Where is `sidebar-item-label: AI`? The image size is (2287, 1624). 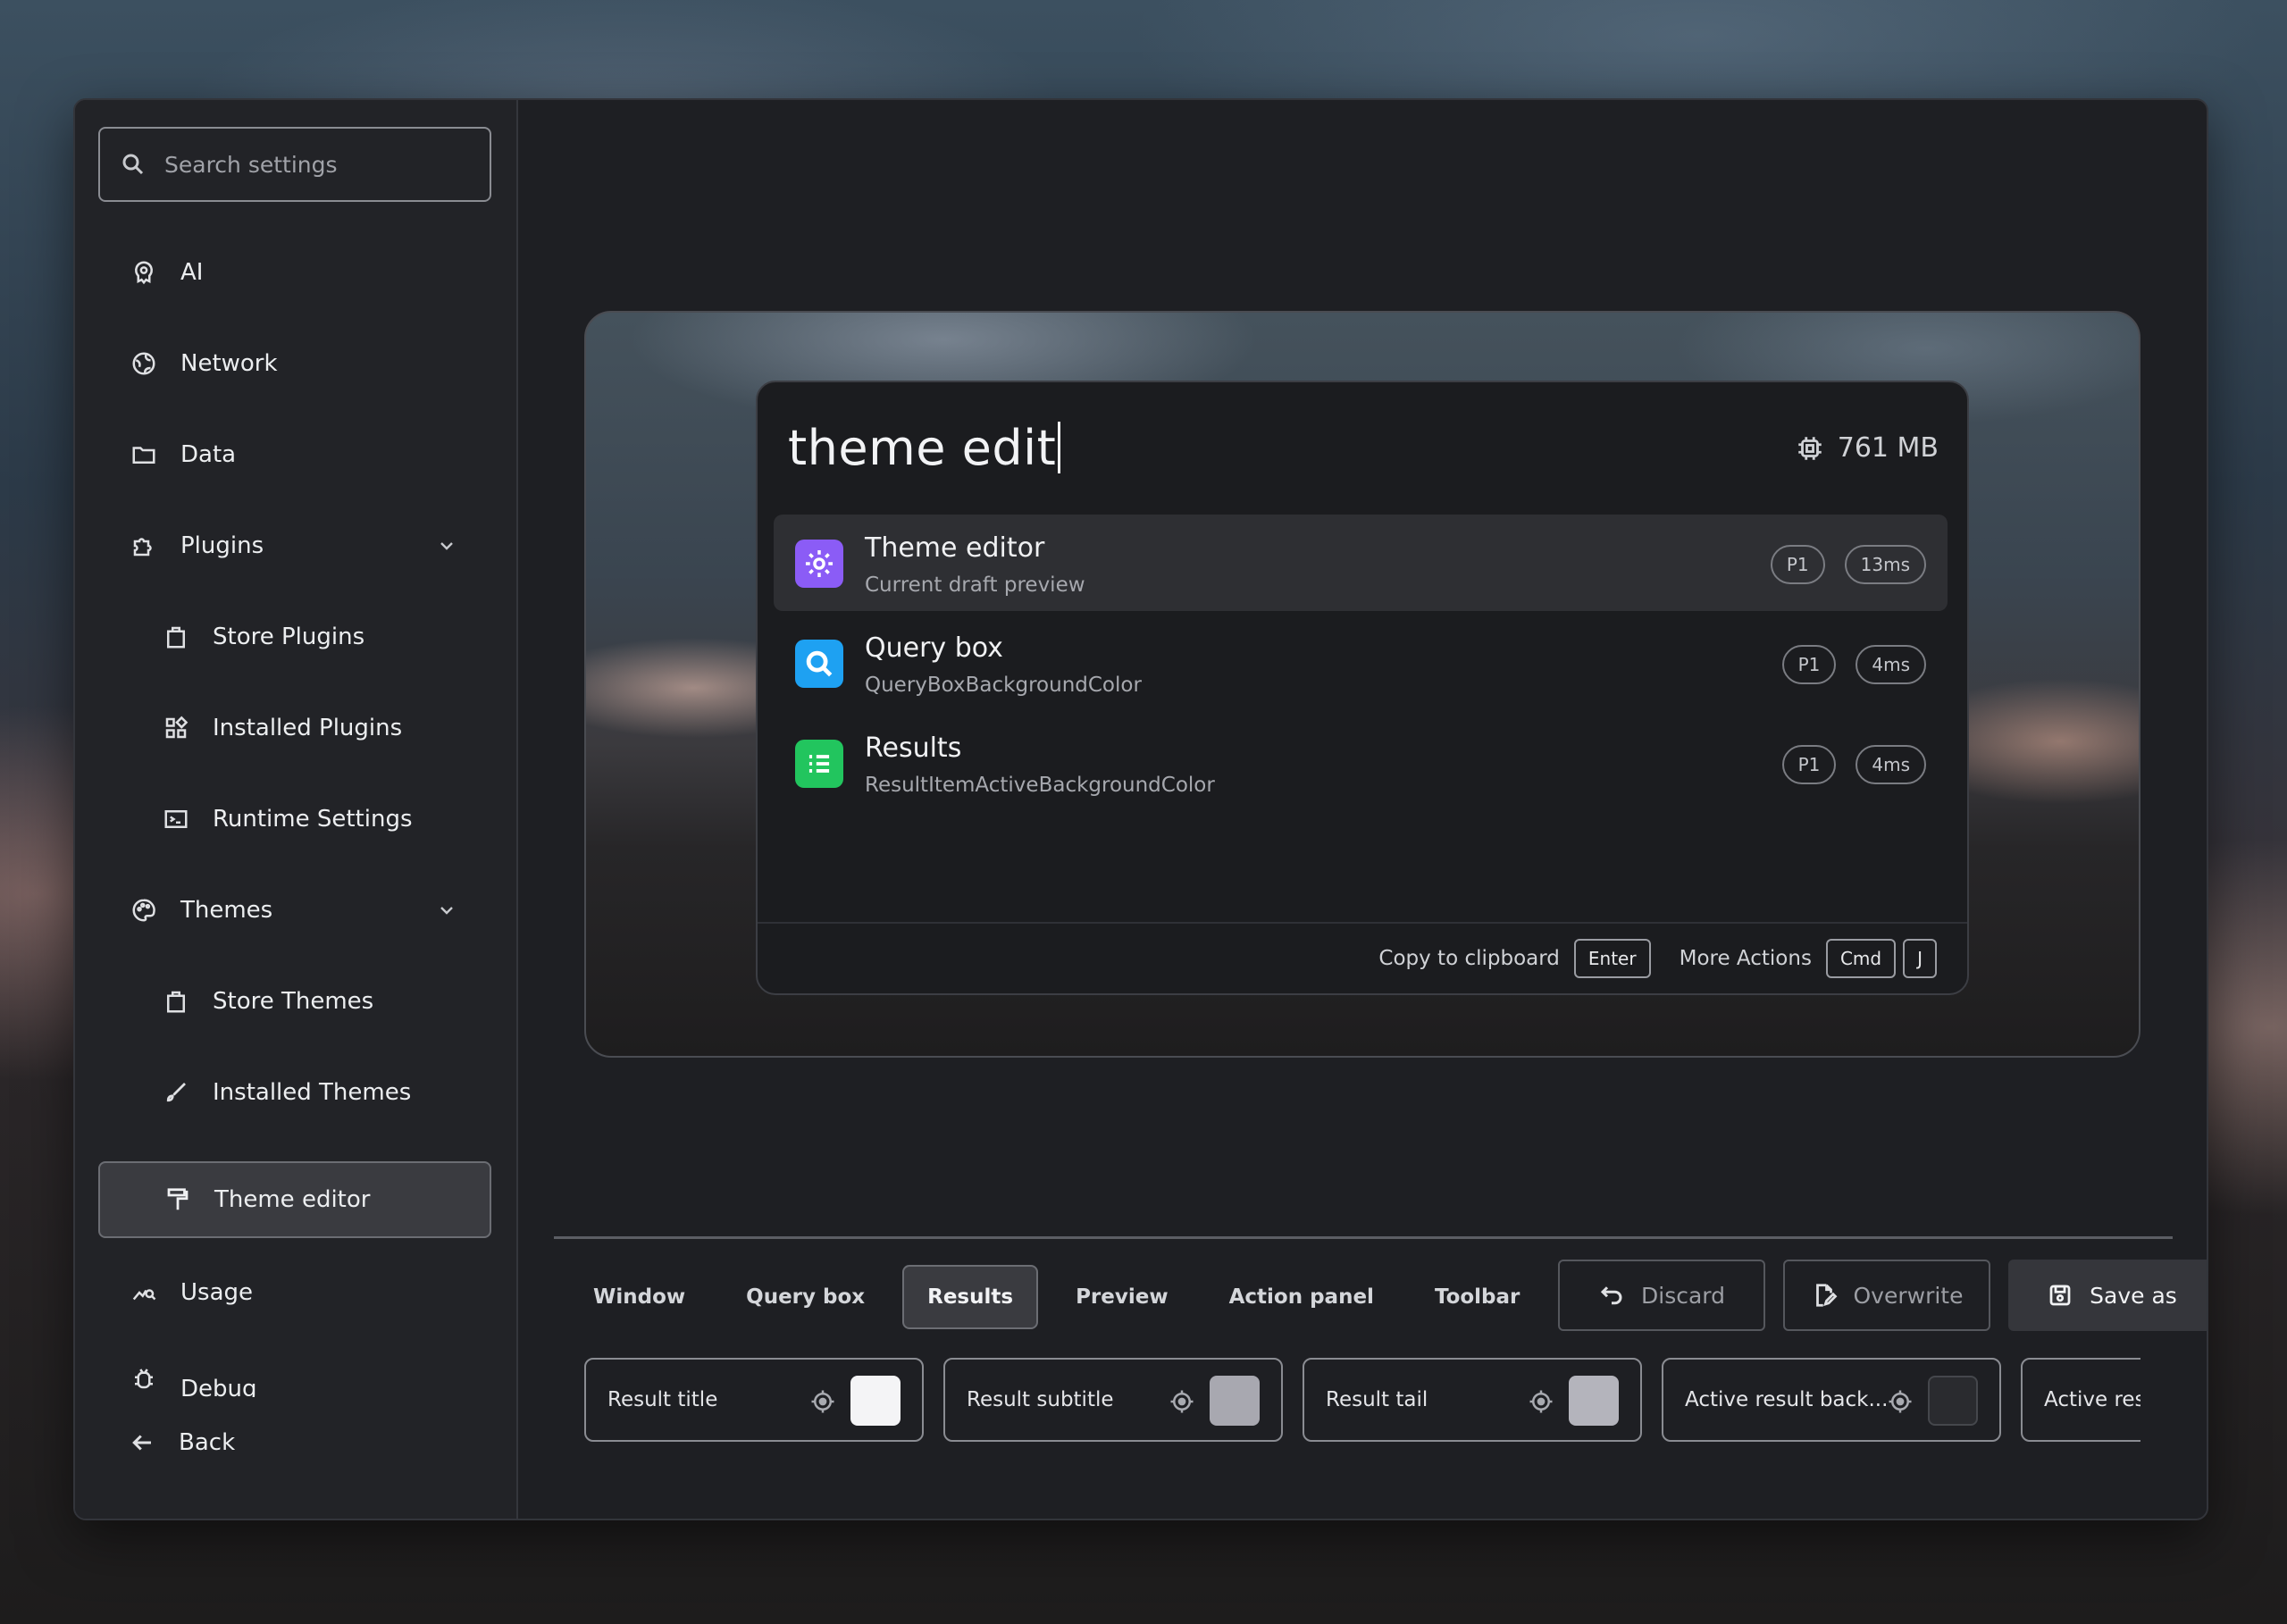 sidebar-item-label: AI is located at coordinates (192, 272).